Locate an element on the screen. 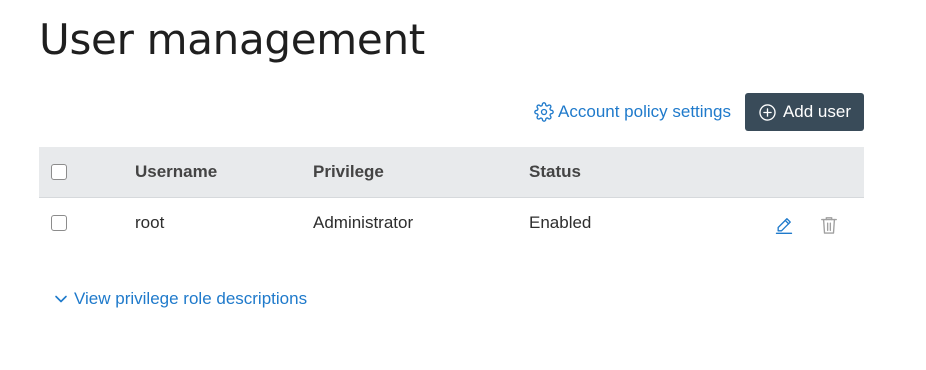 The image size is (926, 370). trash-icon is located at coordinates (829, 225).